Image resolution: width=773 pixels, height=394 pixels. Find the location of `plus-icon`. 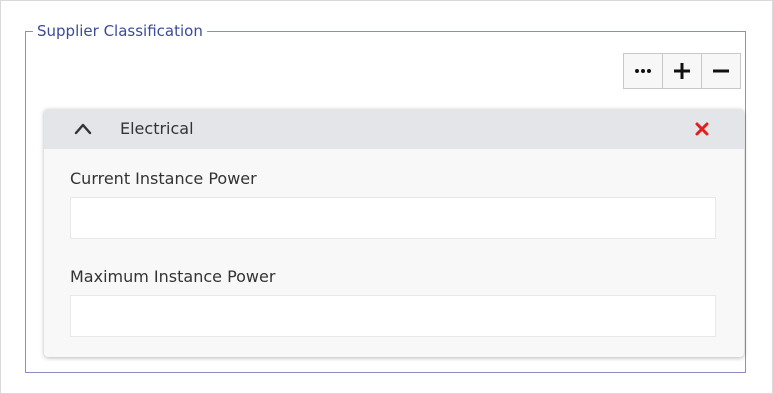

plus-icon is located at coordinates (682, 71).